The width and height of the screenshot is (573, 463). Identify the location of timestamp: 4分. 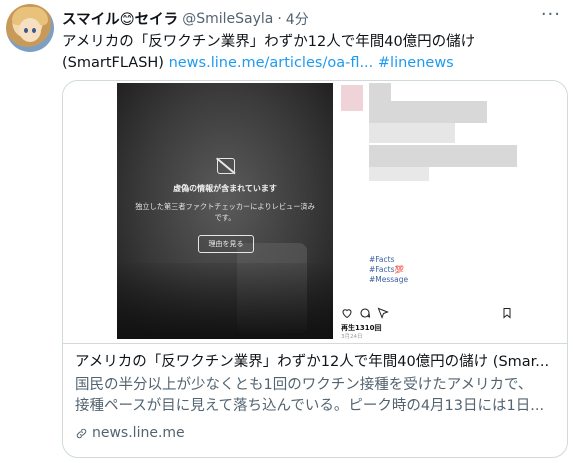
(297, 19).